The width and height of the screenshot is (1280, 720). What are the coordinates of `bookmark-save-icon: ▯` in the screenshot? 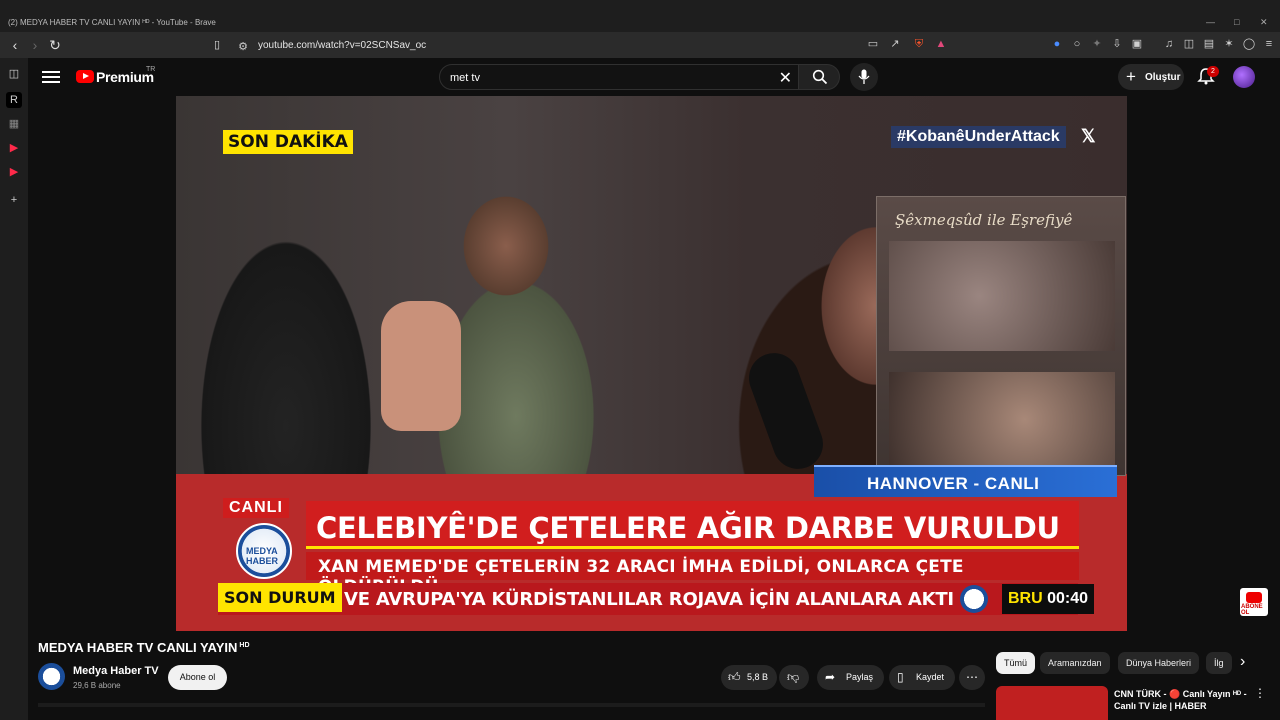 It's located at (900, 677).